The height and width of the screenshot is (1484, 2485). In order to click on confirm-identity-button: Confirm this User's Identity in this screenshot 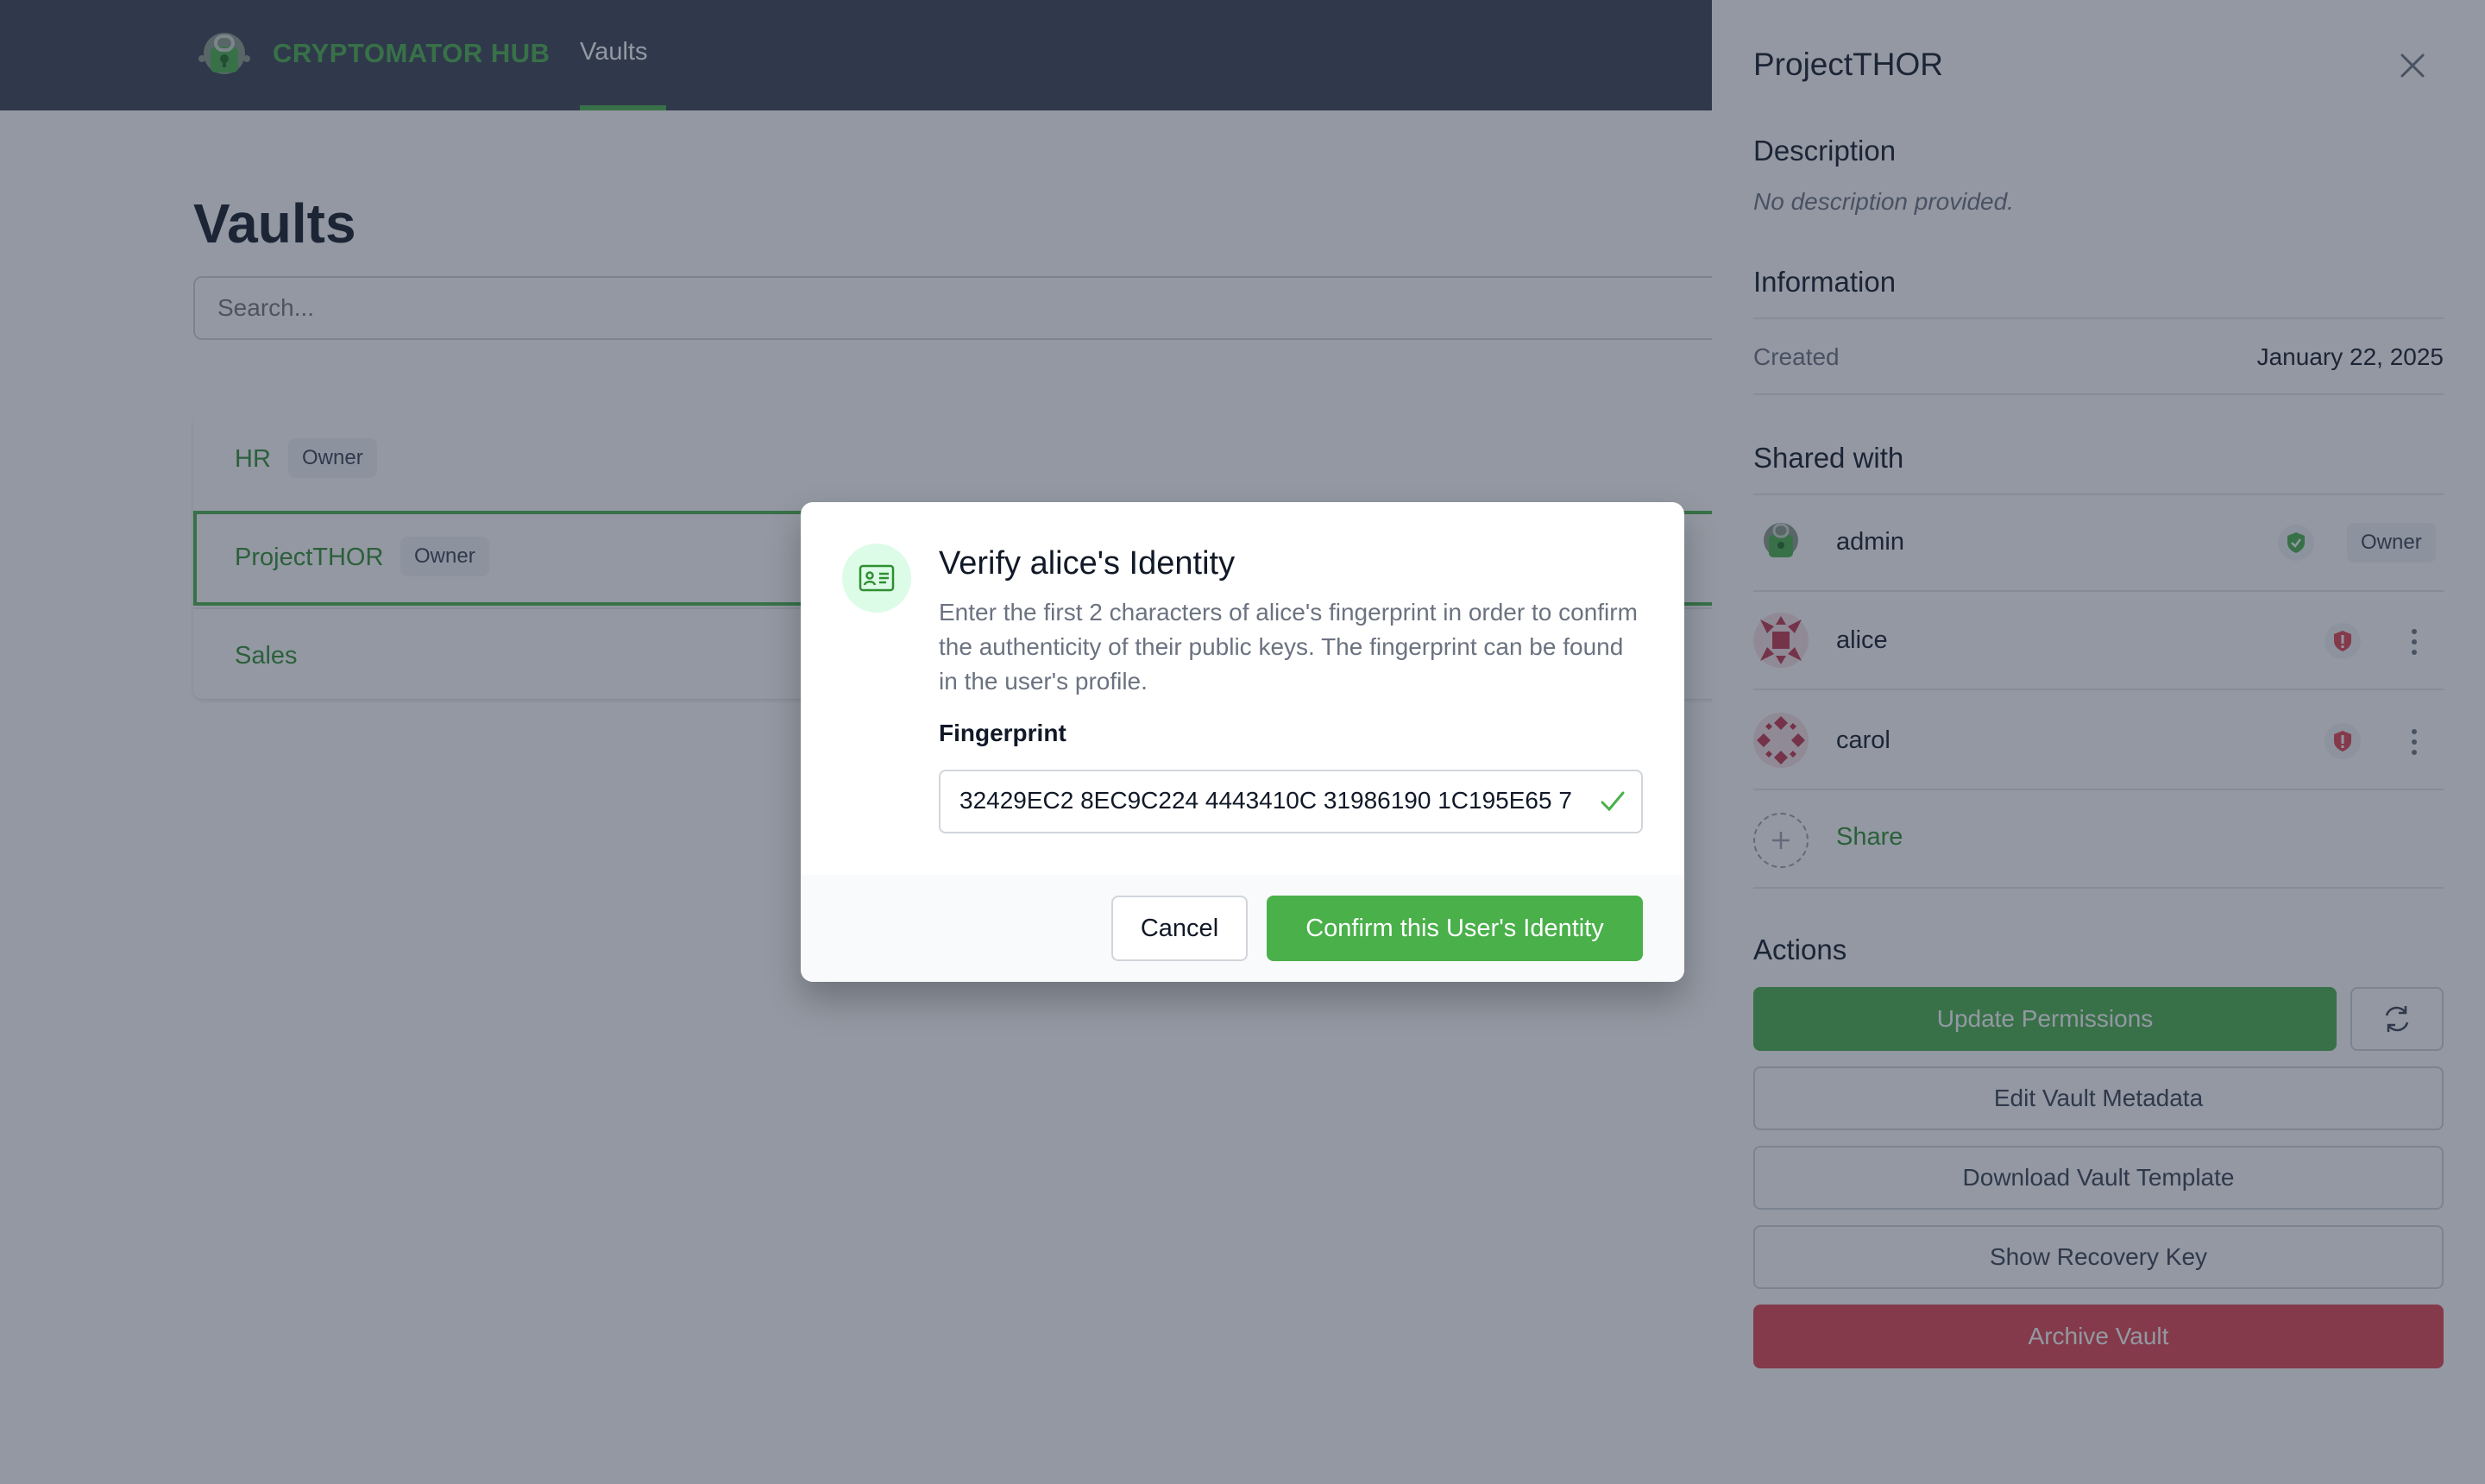, I will do `click(1455, 928)`.